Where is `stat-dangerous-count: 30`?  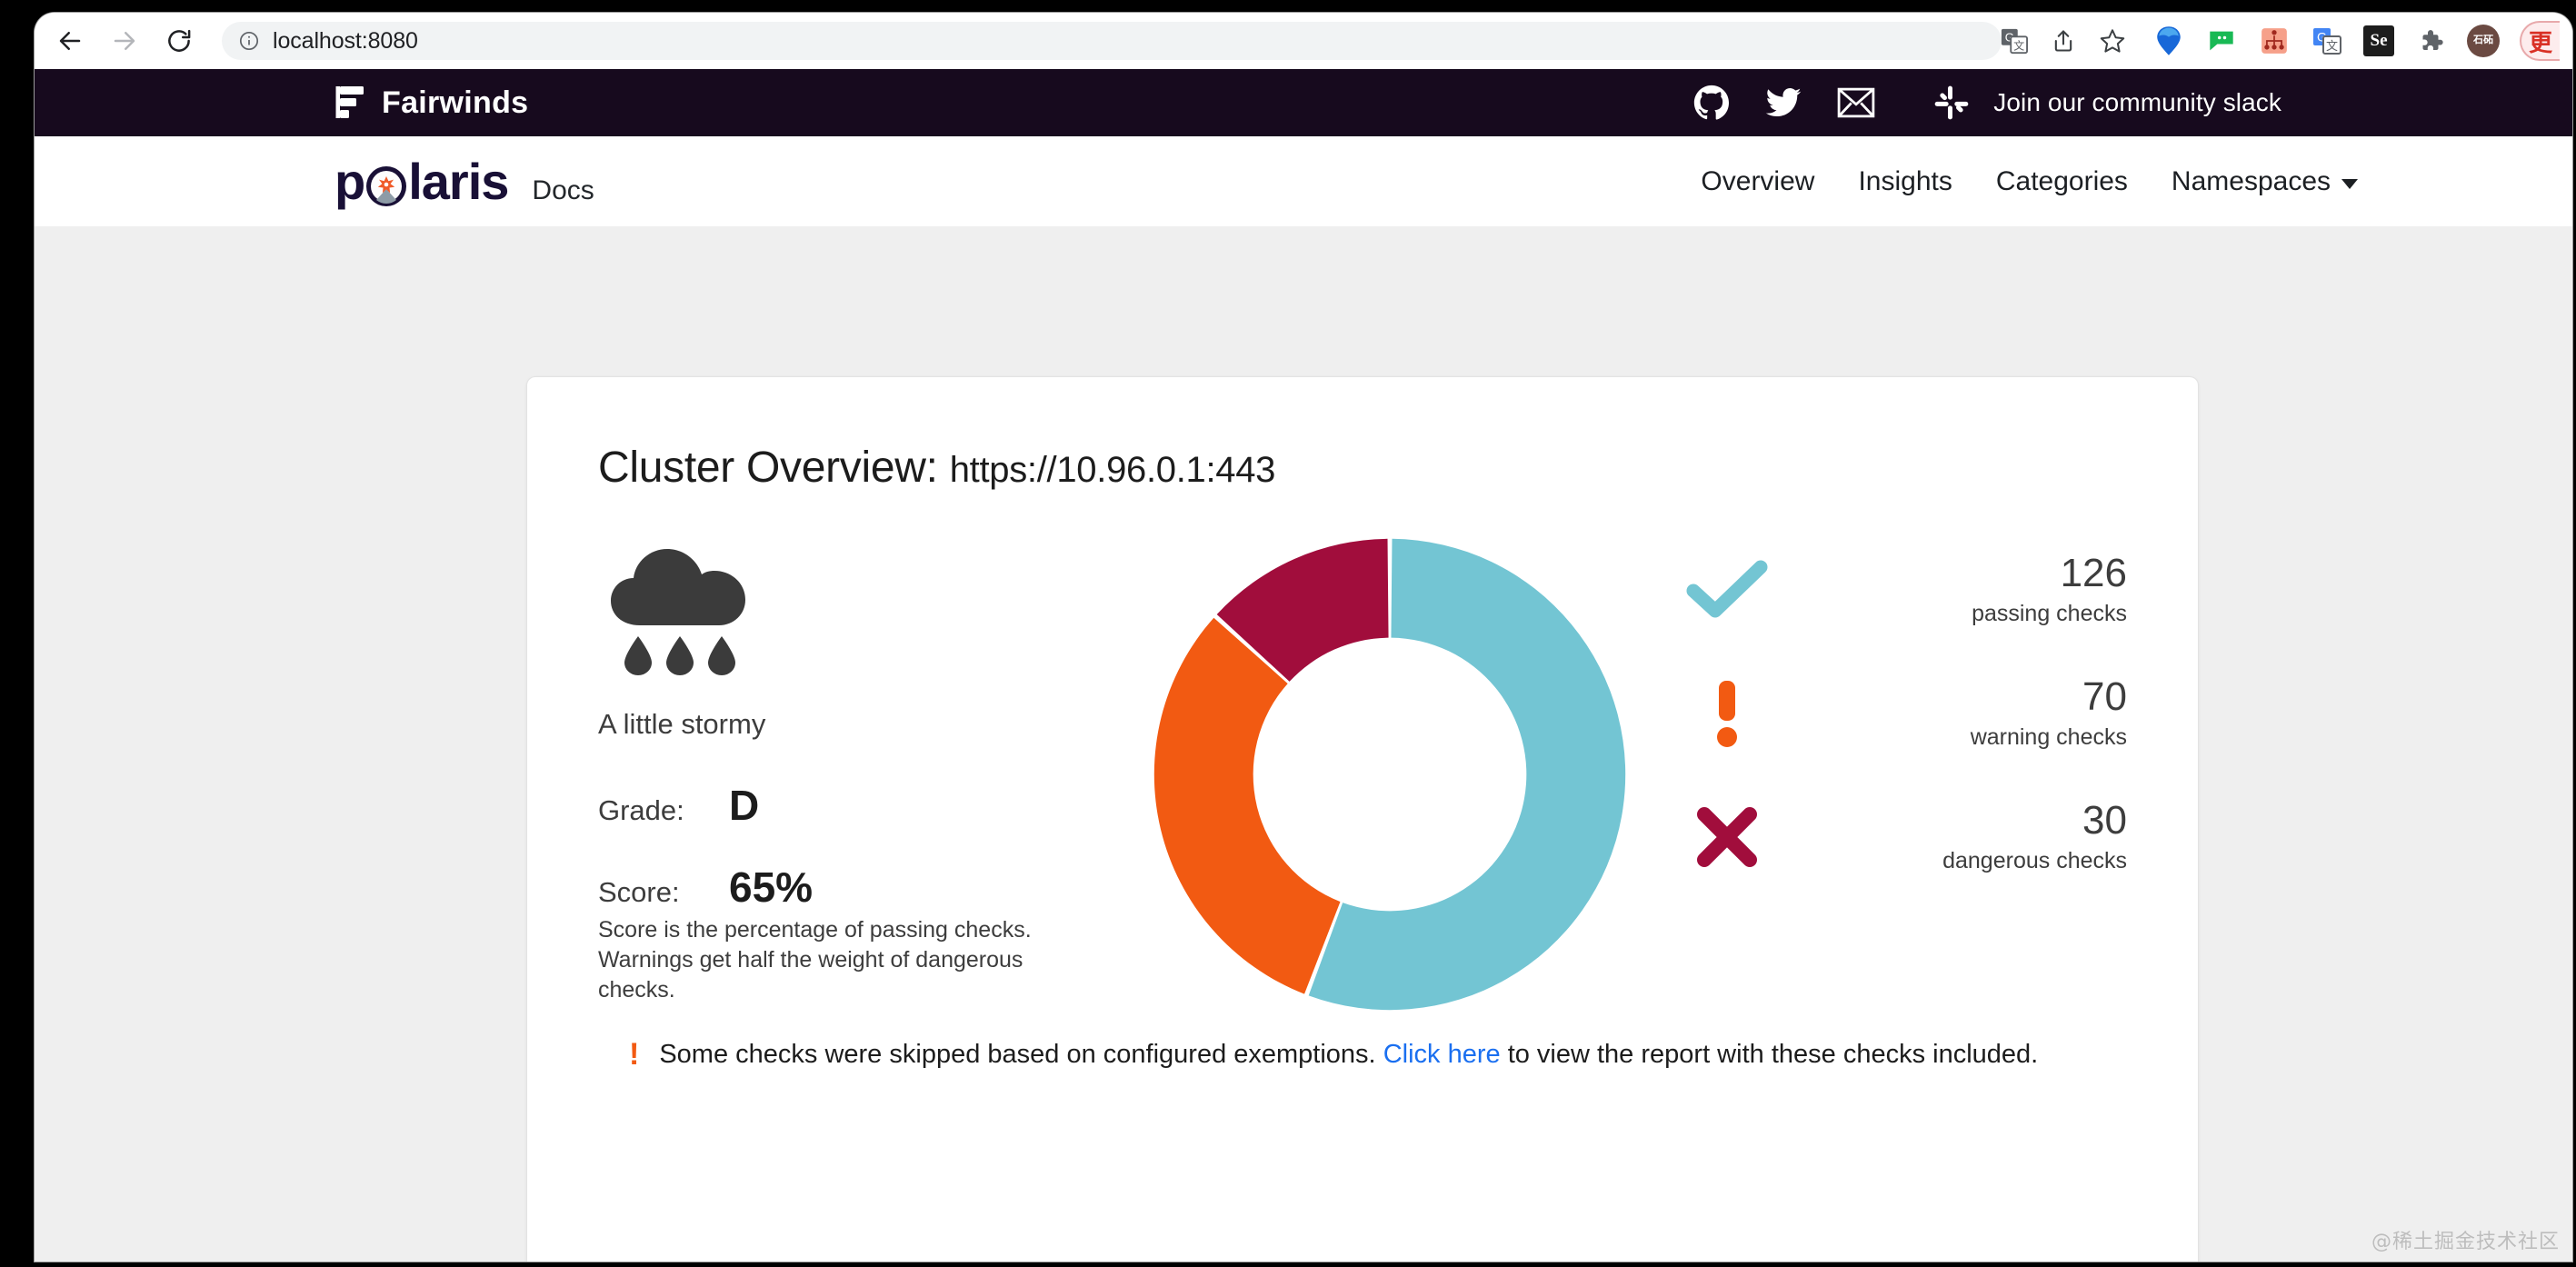
stat-dangerous-count: 30 is located at coordinates (2104, 821).